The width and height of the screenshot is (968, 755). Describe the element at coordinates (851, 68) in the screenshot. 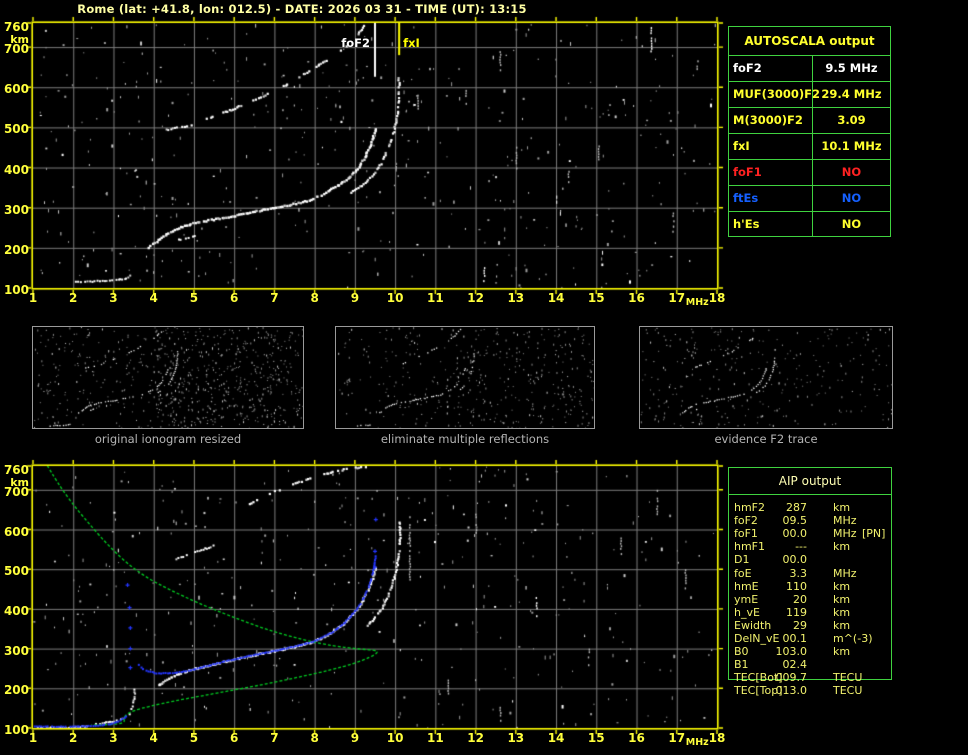

I see `param-value: 9.5 MHz` at that location.